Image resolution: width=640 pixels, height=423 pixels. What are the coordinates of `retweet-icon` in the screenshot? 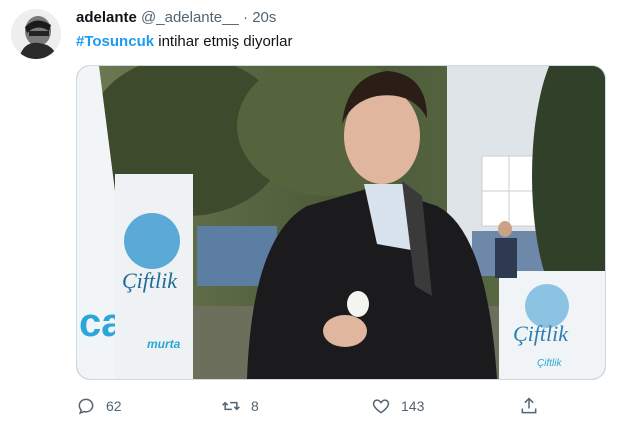 It's located at (231, 406).